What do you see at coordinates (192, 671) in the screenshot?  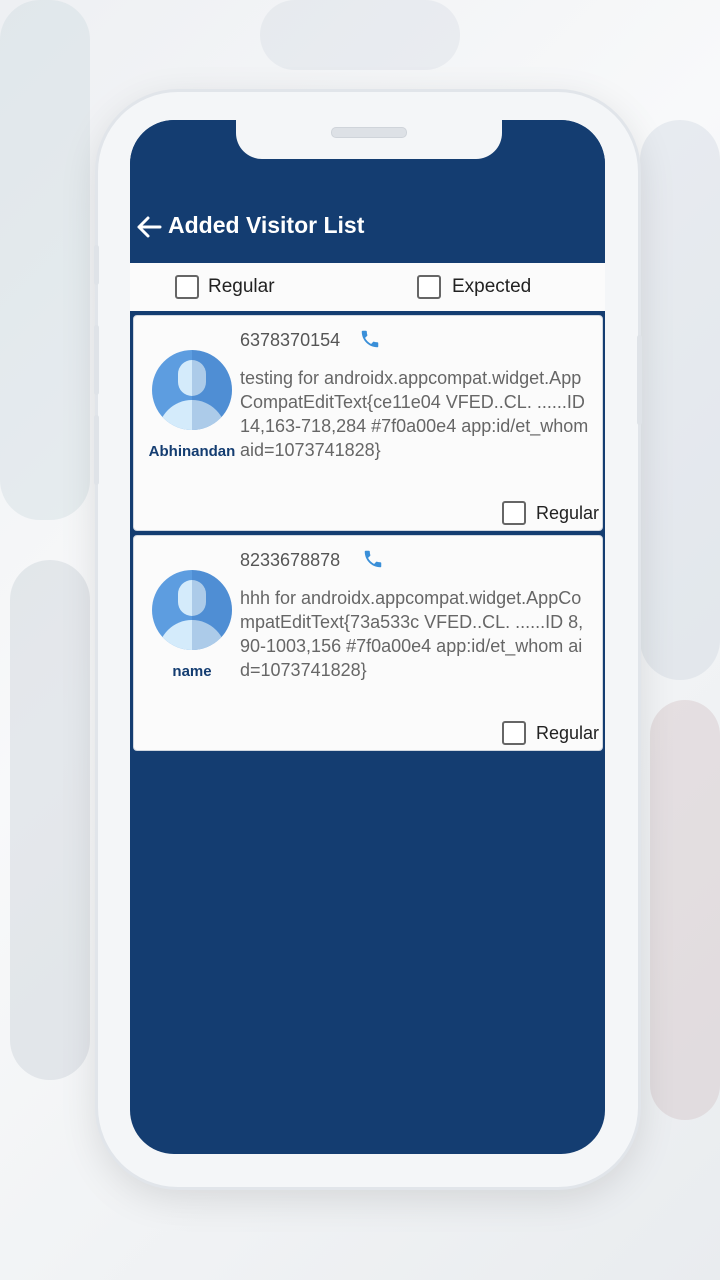 I see `visitor-name: name` at bounding box center [192, 671].